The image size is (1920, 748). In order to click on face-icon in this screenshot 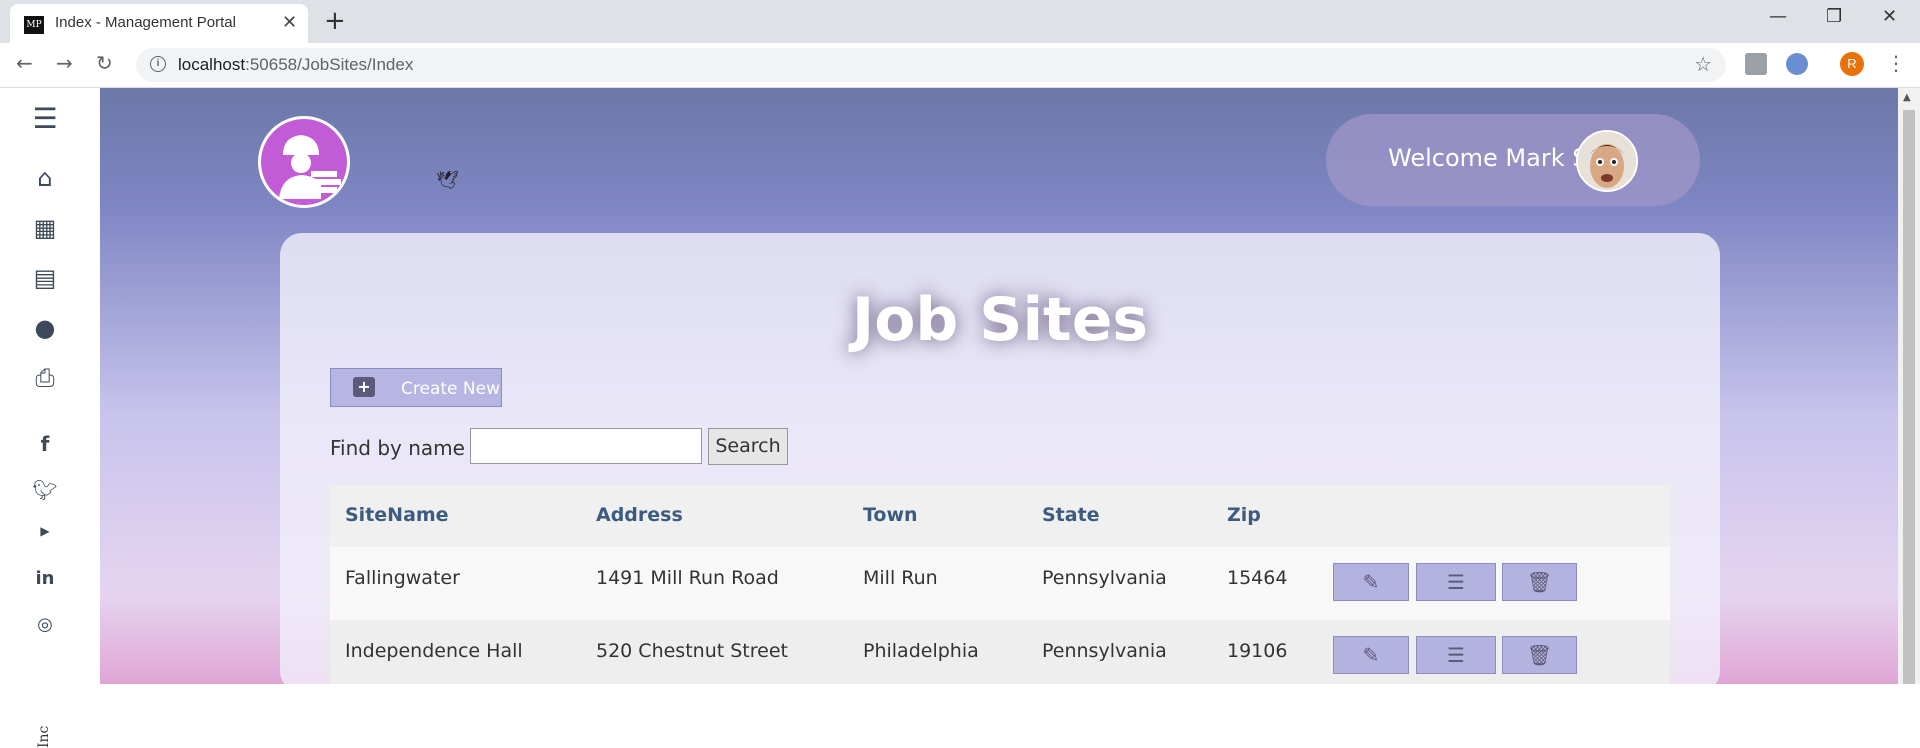, I will do `click(1607, 161)`.